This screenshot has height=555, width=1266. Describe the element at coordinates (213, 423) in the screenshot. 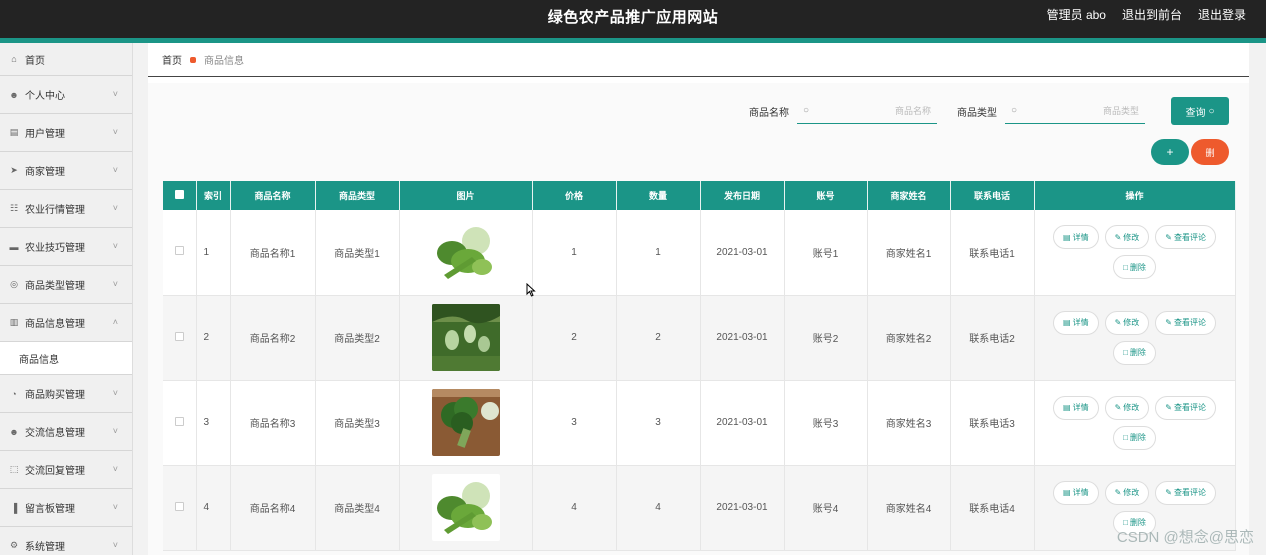

I see `cell-index: 3` at that location.